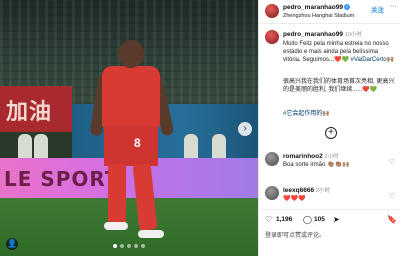  Describe the element at coordinates (316, 165) in the screenshot. I see `comment-text: Boa sorte irmão 👏🏽👏🏽🙌🏽` at that location.